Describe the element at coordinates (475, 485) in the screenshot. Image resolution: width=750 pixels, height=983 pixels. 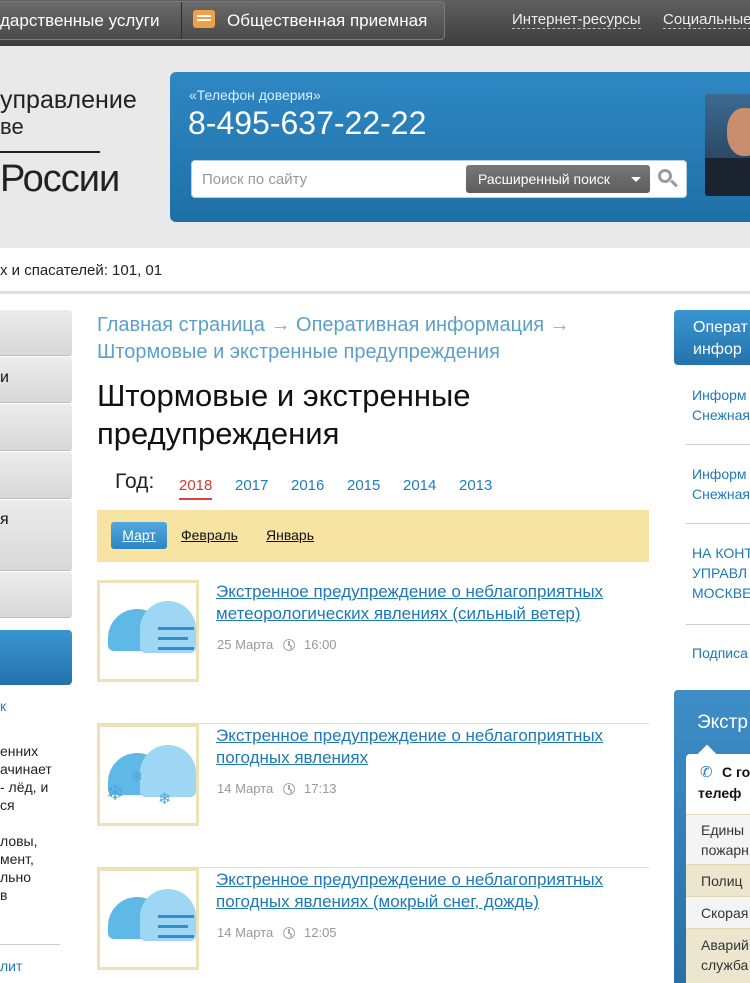
I see `year-tab-2013: 2013` at that location.